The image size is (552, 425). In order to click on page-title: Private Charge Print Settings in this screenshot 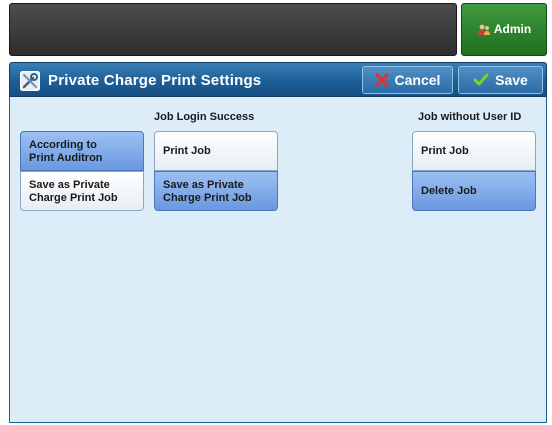, I will do `click(155, 80)`.